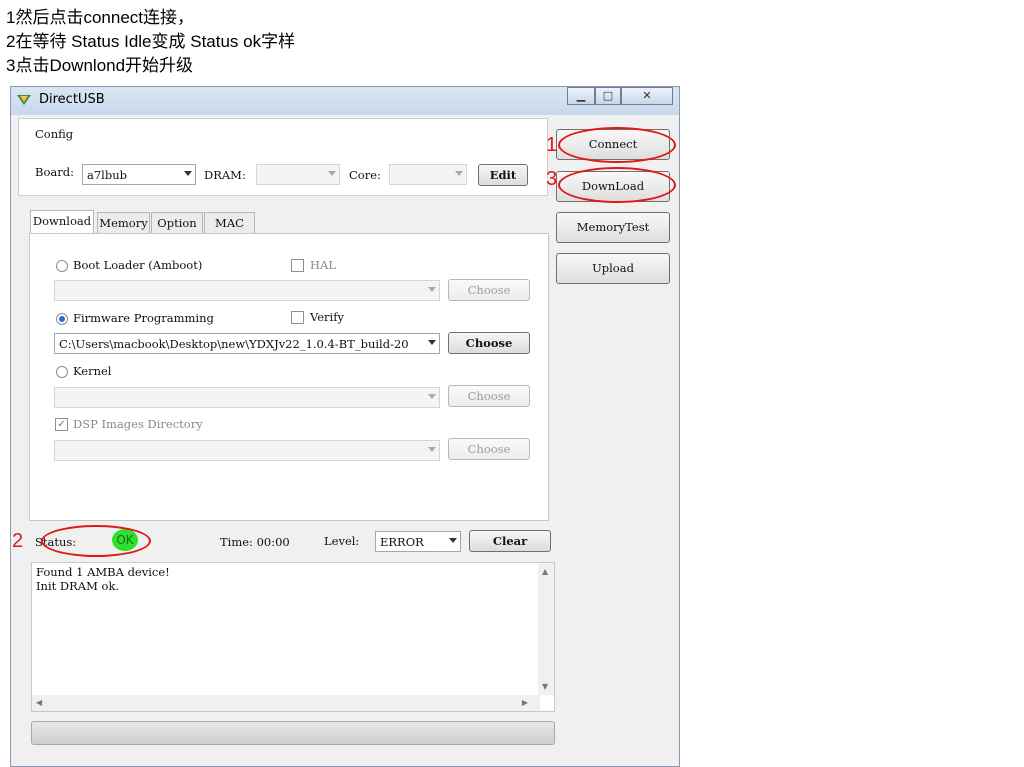  What do you see at coordinates (365, 175) in the screenshot?
I see `core-label: Core:` at bounding box center [365, 175].